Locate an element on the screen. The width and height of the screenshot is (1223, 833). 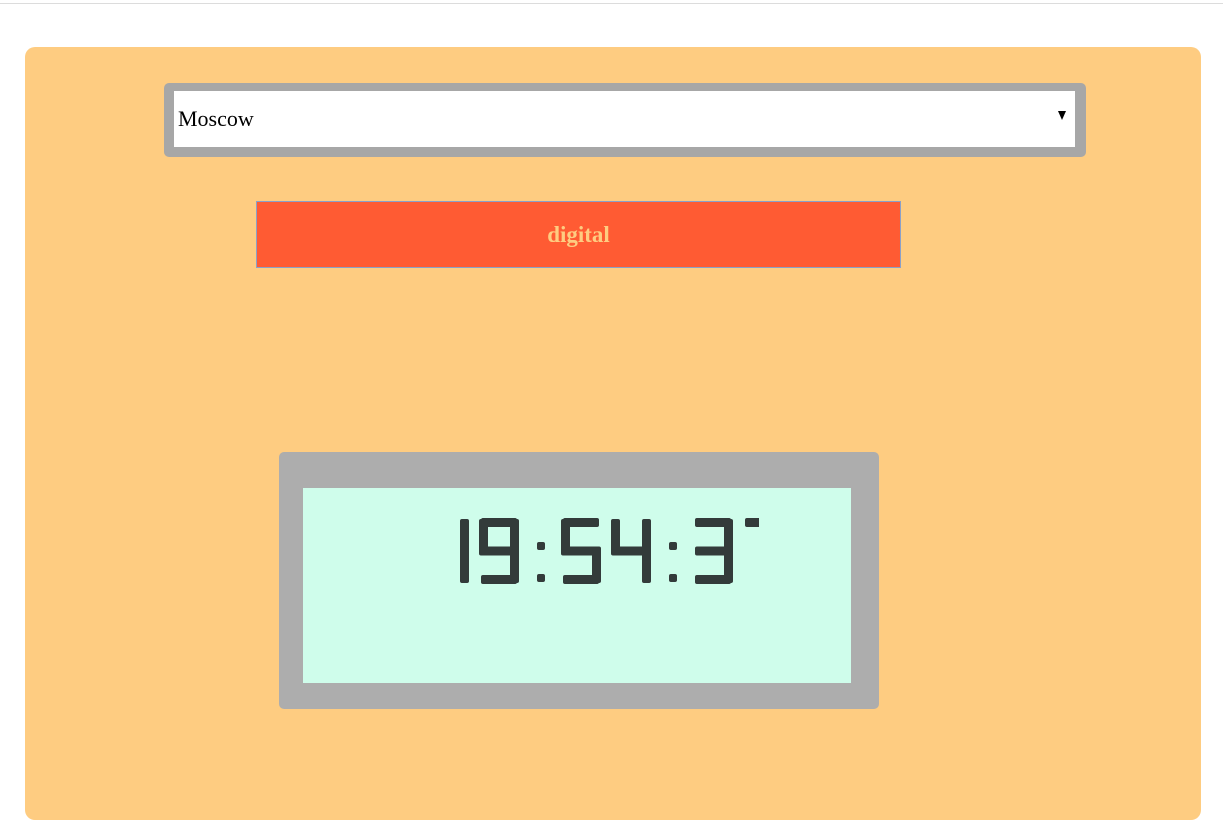
city-select-value: Moscow is located at coordinates (216, 118).